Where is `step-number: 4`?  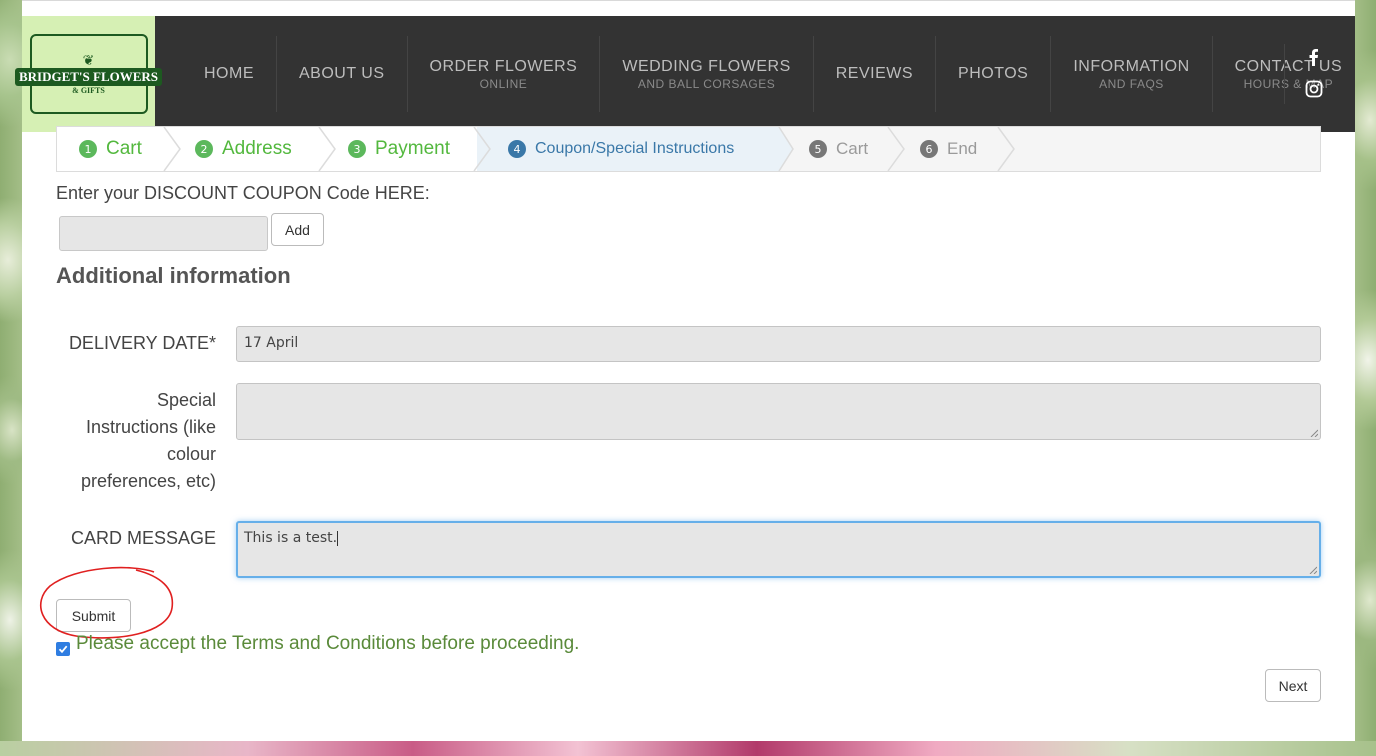 step-number: 4 is located at coordinates (517, 149).